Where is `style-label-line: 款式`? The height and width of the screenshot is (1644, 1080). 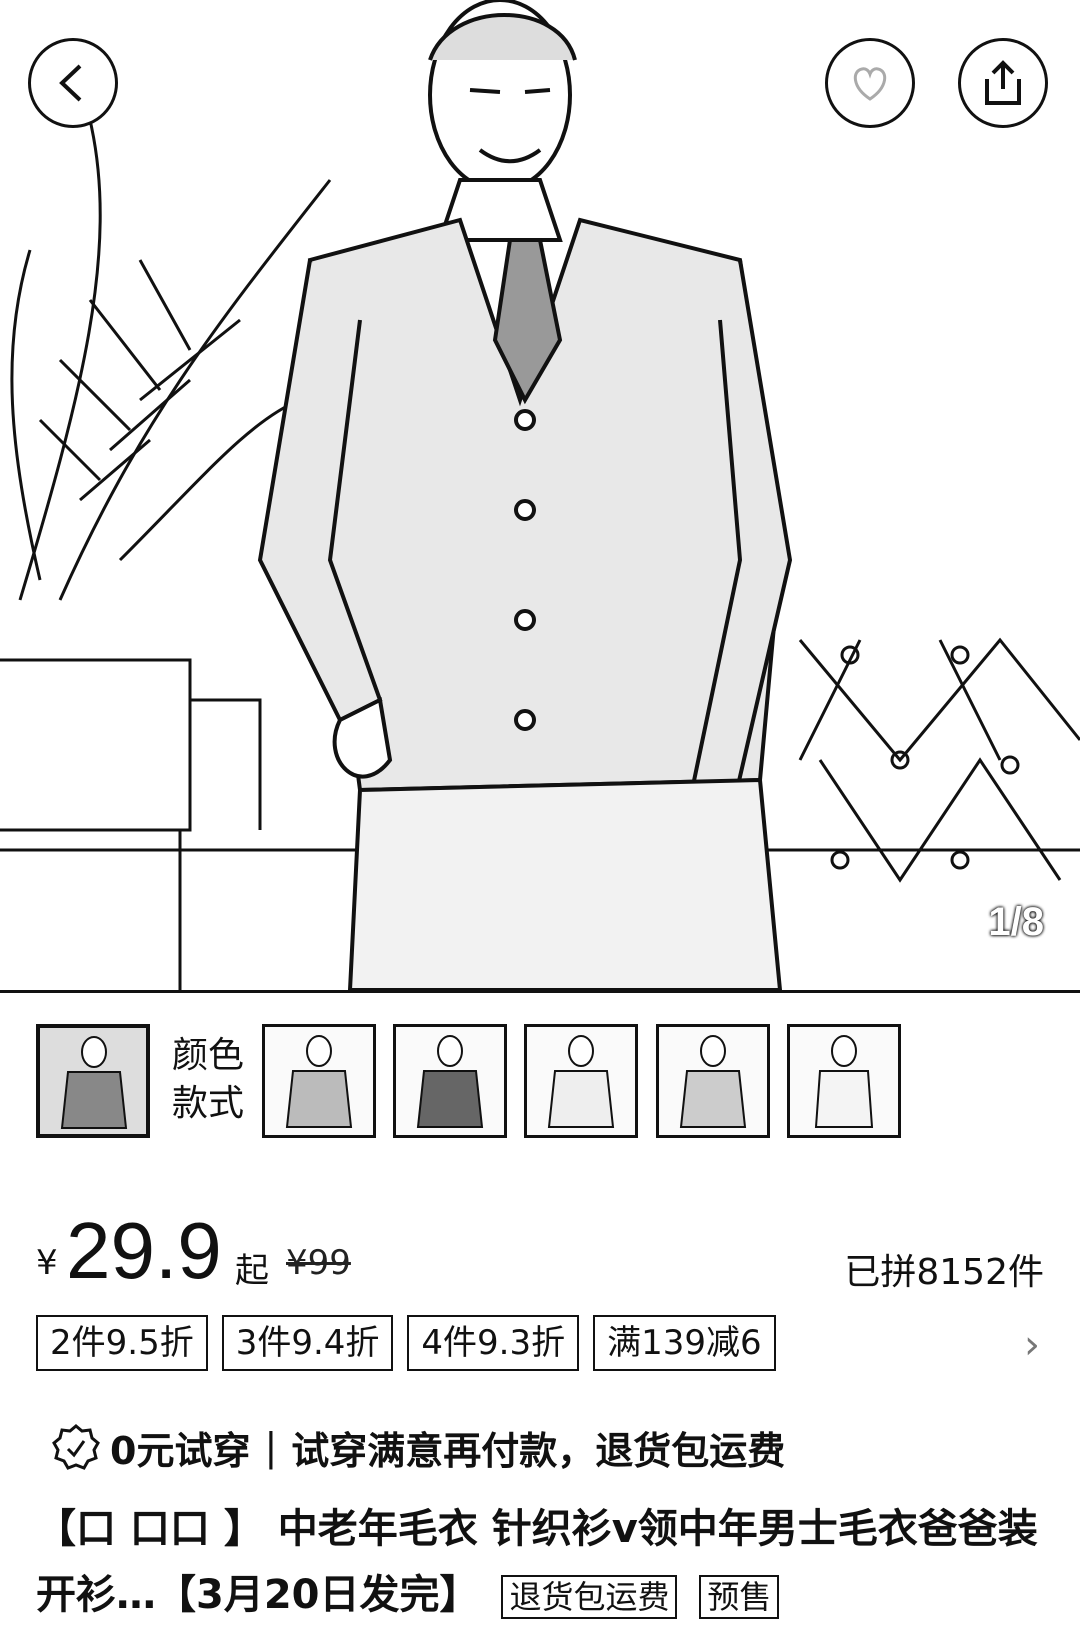 style-label-line: 款式 is located at coordinates (208, 1103).